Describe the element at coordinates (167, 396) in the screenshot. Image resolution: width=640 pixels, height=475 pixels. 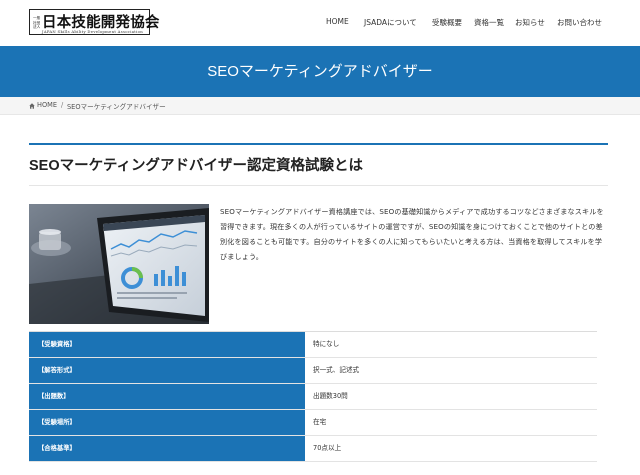
I see `table-row-label: 【出題数】` at that location.